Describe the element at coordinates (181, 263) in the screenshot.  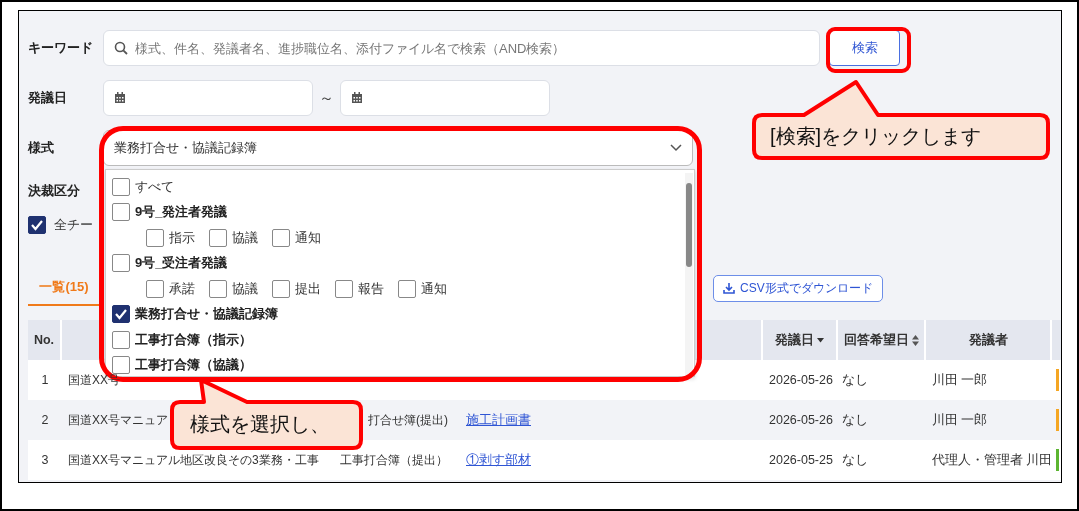
I see `option-label: 9号_受注者発議` at that location.